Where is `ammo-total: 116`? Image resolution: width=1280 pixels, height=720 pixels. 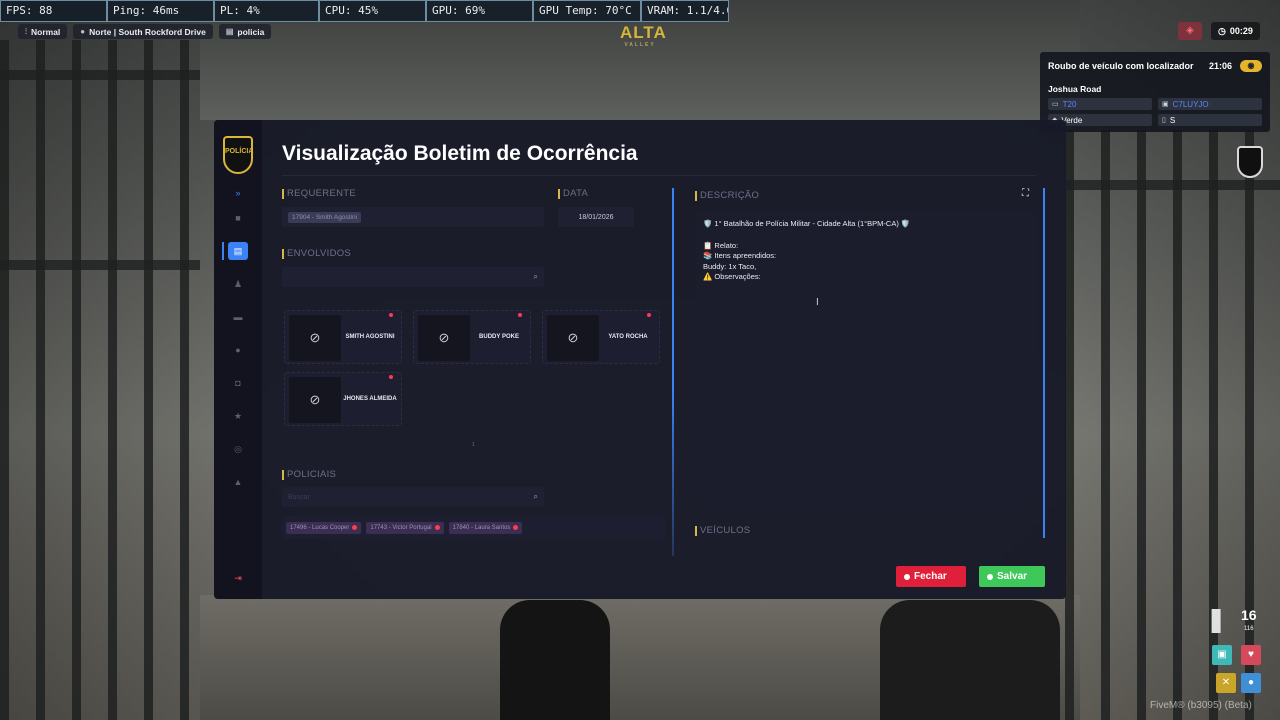
ammo-total: 116 is located at coordinates (1249, 629).